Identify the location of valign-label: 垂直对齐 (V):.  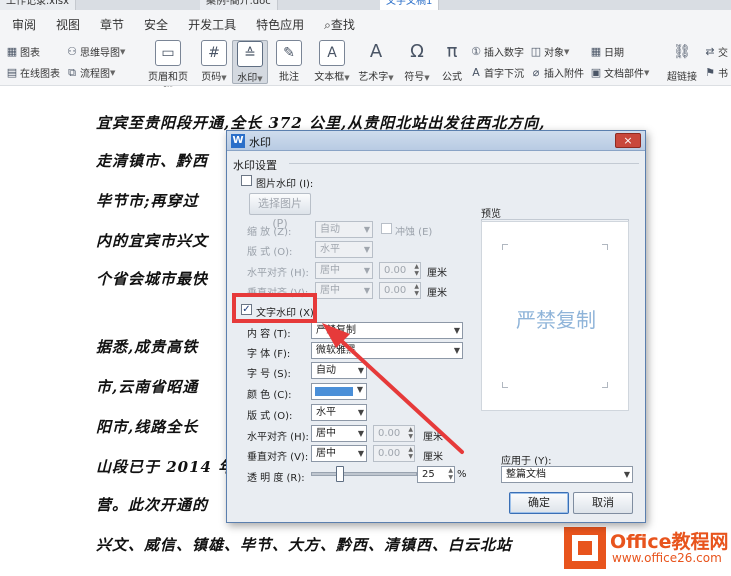
(278, 457).